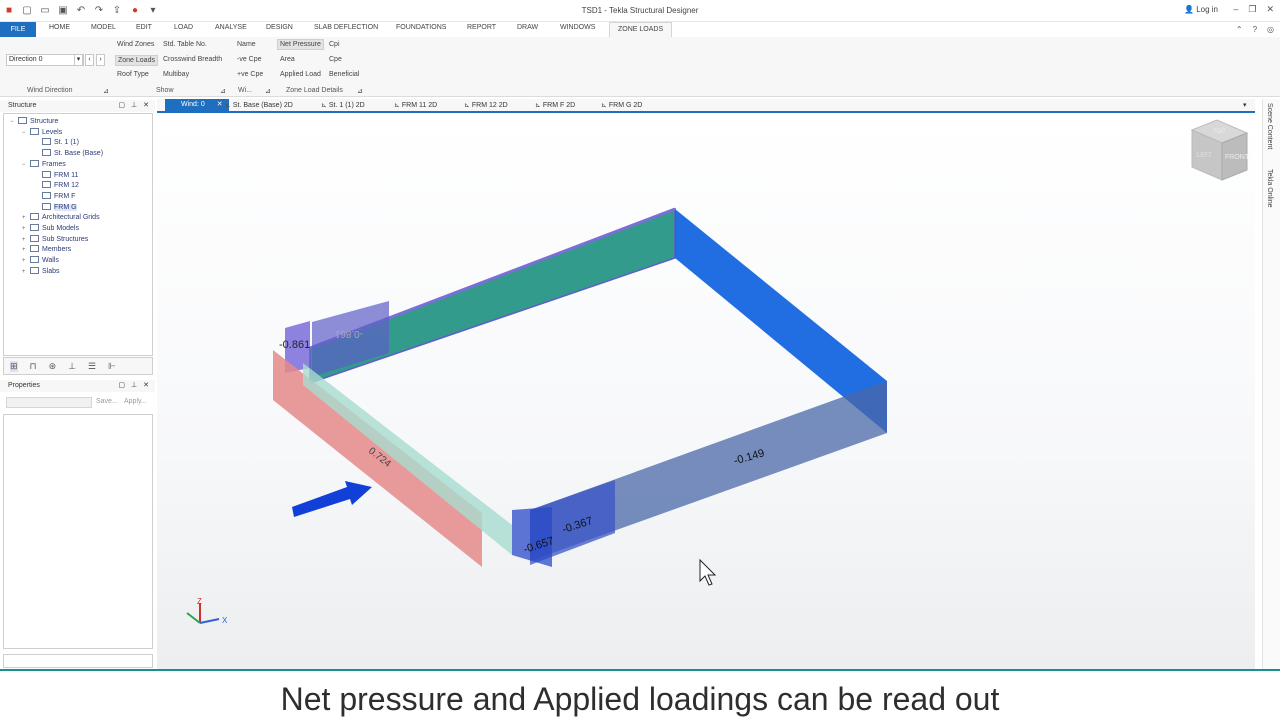  Describe the element at coordinates (54, 196) in the screenshot. I see `tree-node: FRM F` at that location.